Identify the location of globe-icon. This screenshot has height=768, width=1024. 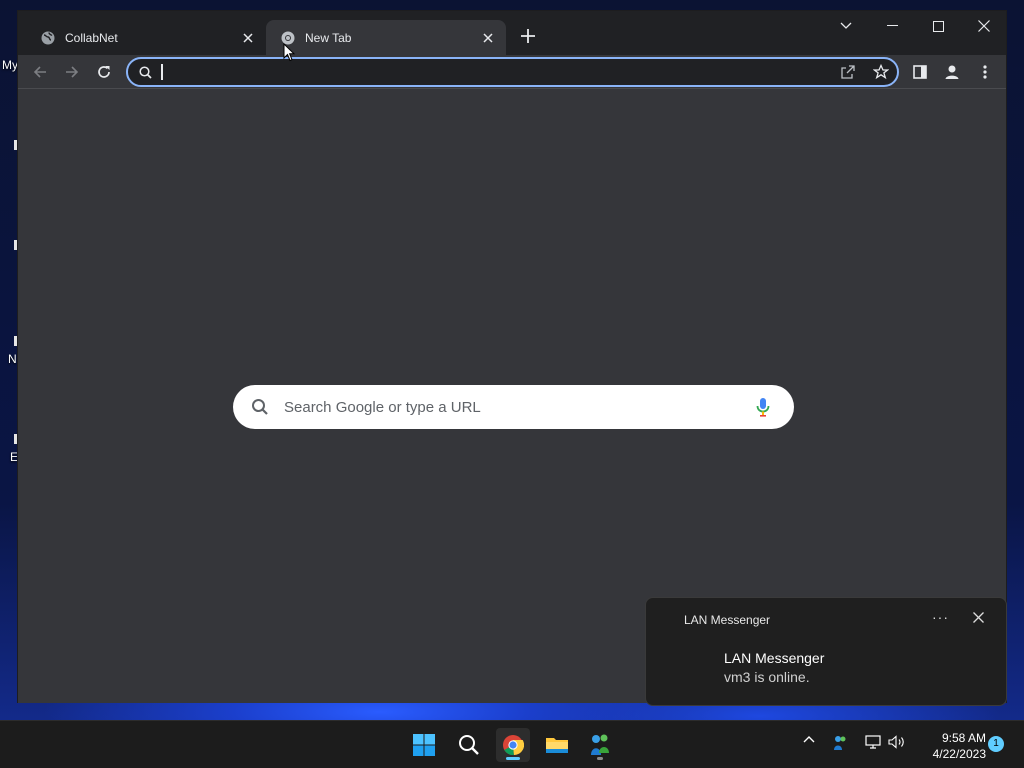
(48, 38).